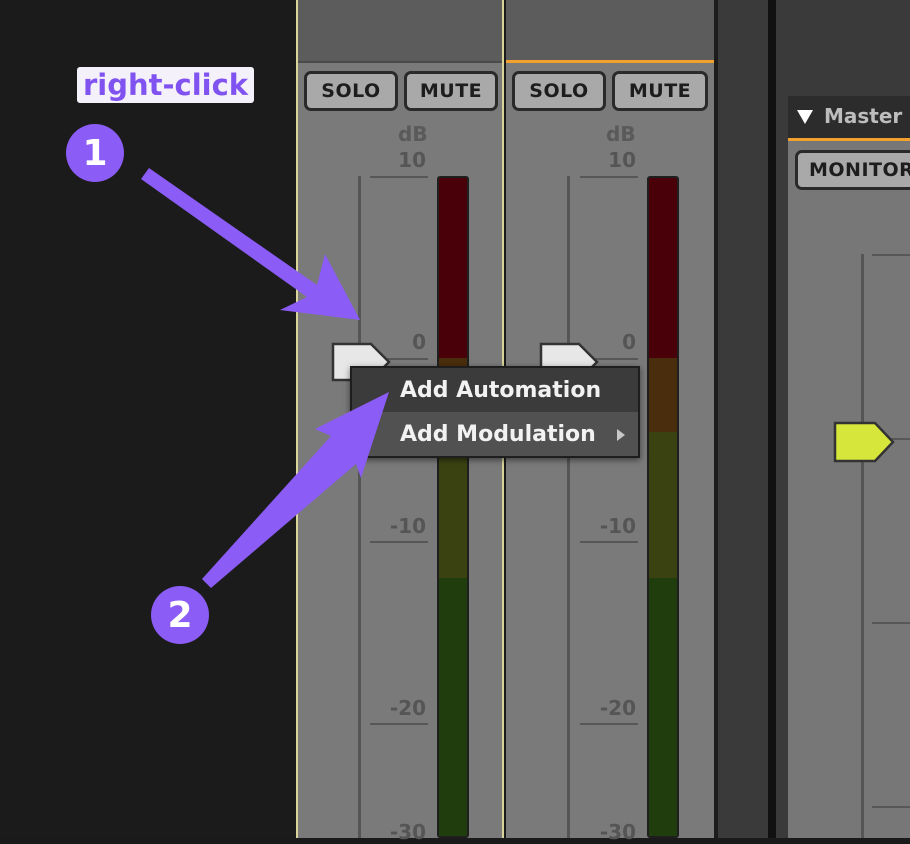 This screenshot has height=844, width=910. Describe the element at coordinates (250, 244) in the screenshot. I see `arrow-1-icon` at that location.